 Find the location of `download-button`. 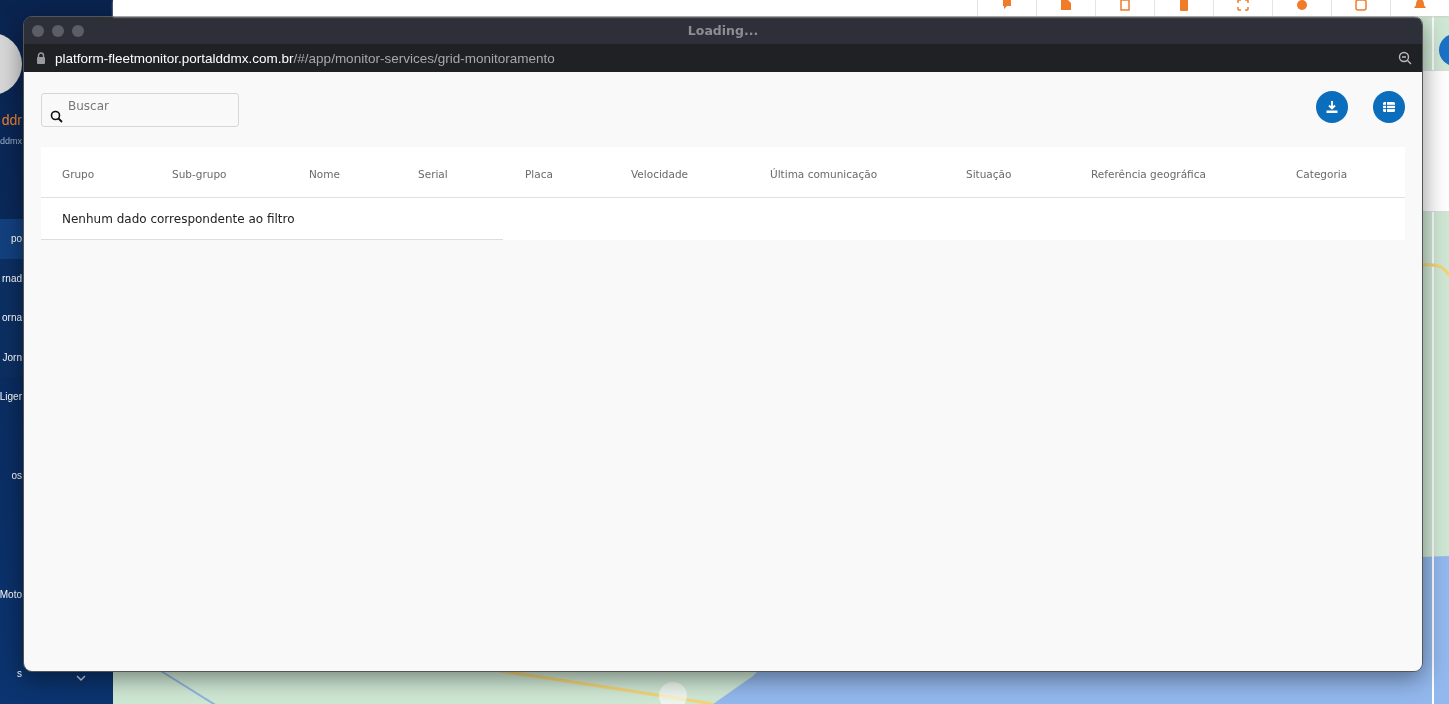

download-button is located at coordinates (1332, 107).